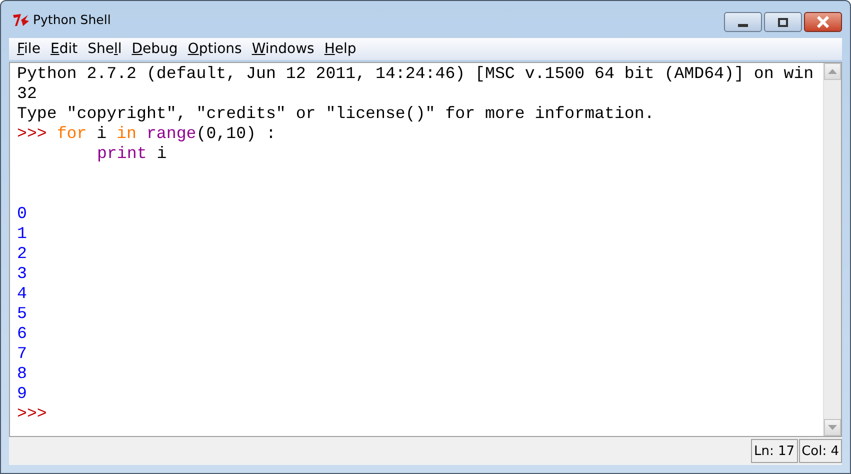 This screenshot has width=851, height=474. Describe the element at coordinates (171, 133) in the screenshot. I see `code-token: range` at that location.